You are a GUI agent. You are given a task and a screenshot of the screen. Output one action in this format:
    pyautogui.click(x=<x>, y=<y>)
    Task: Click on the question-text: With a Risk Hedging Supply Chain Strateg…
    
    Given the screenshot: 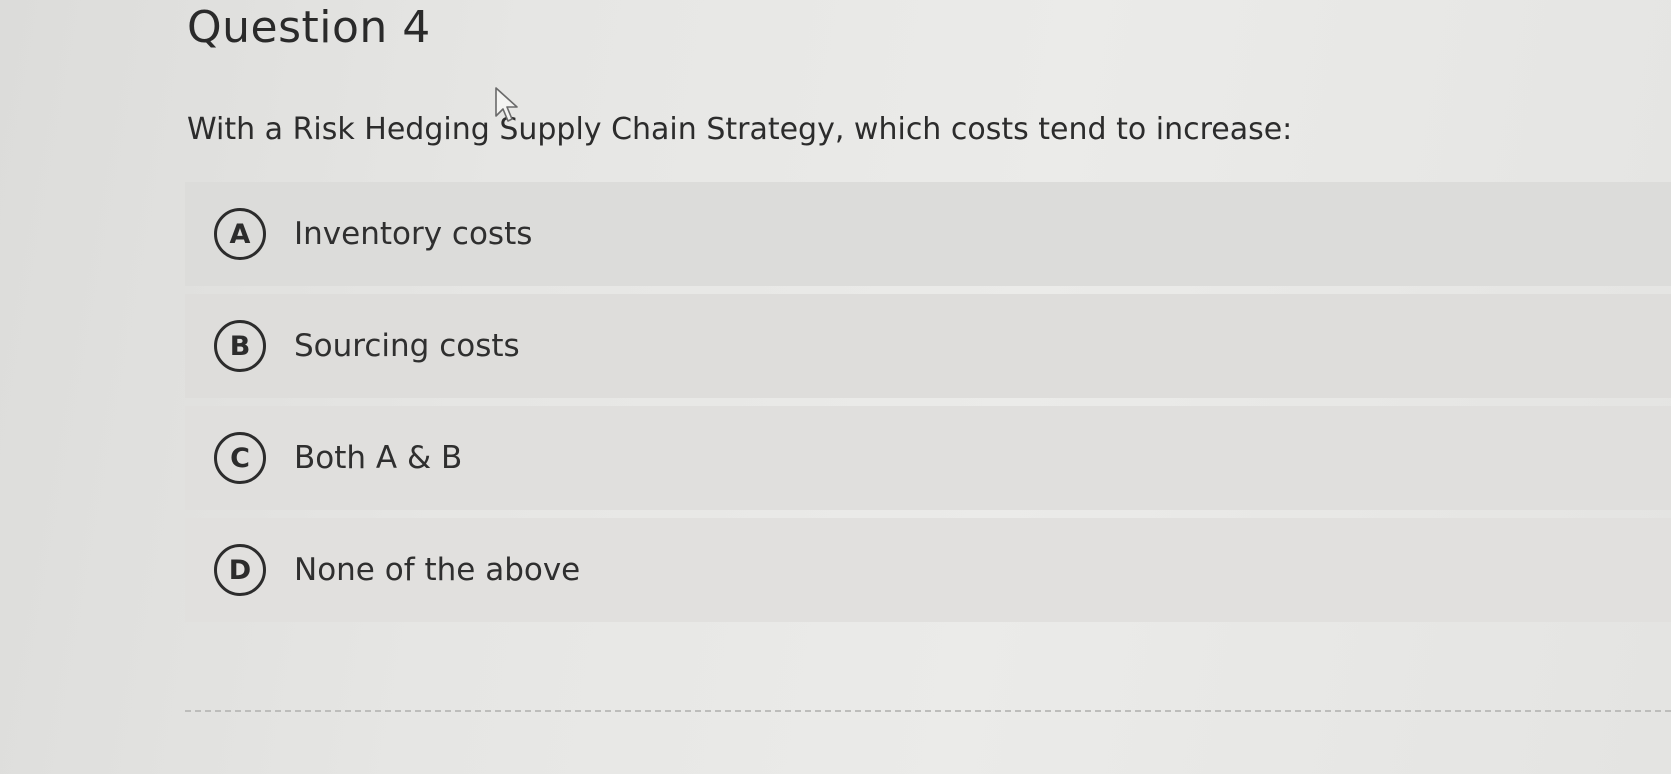 What is the action you would take?
    pyautogui.click(x=740, y=129)
    